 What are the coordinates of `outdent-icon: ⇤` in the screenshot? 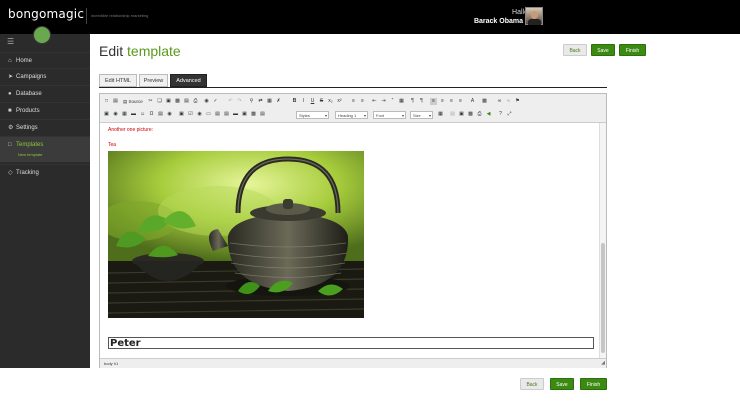 It's located at (374, 101).